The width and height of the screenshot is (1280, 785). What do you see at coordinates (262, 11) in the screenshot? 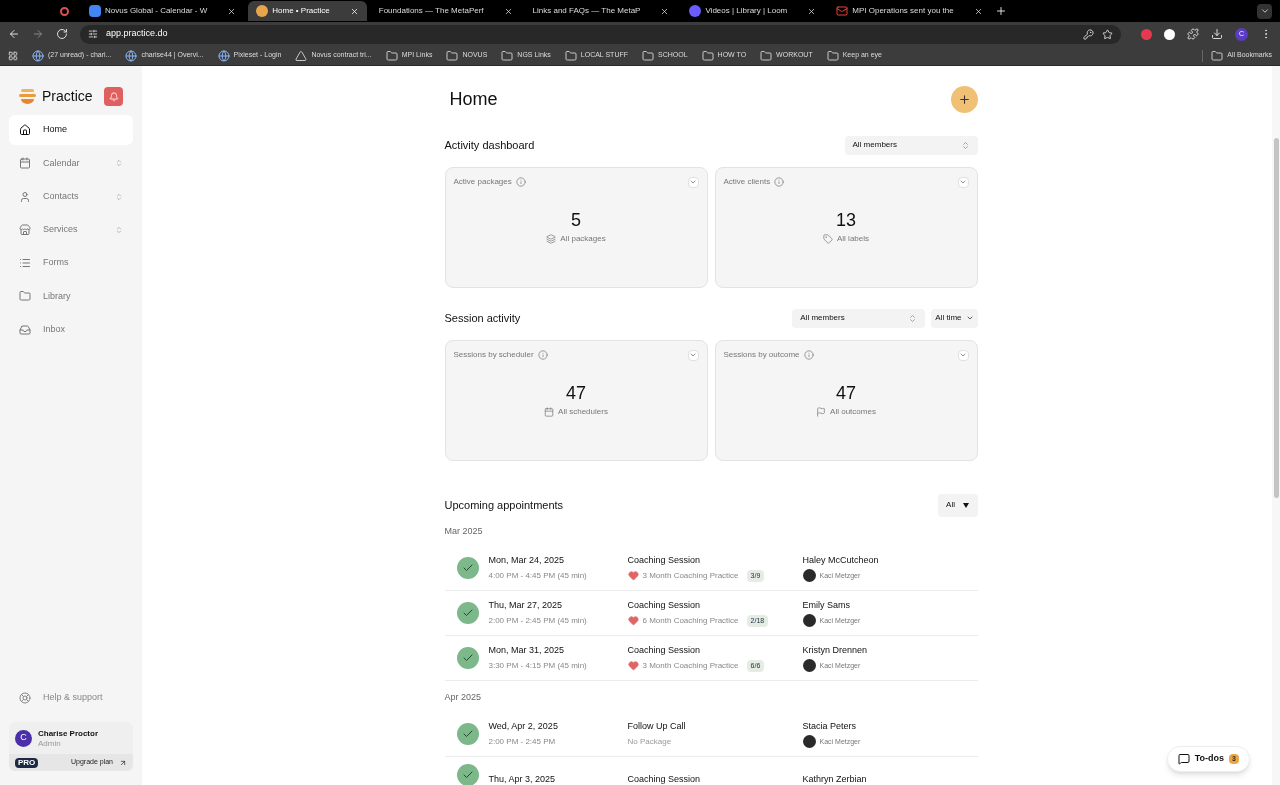
I see `practice-logo-icon` at bounding box center [262, 11].